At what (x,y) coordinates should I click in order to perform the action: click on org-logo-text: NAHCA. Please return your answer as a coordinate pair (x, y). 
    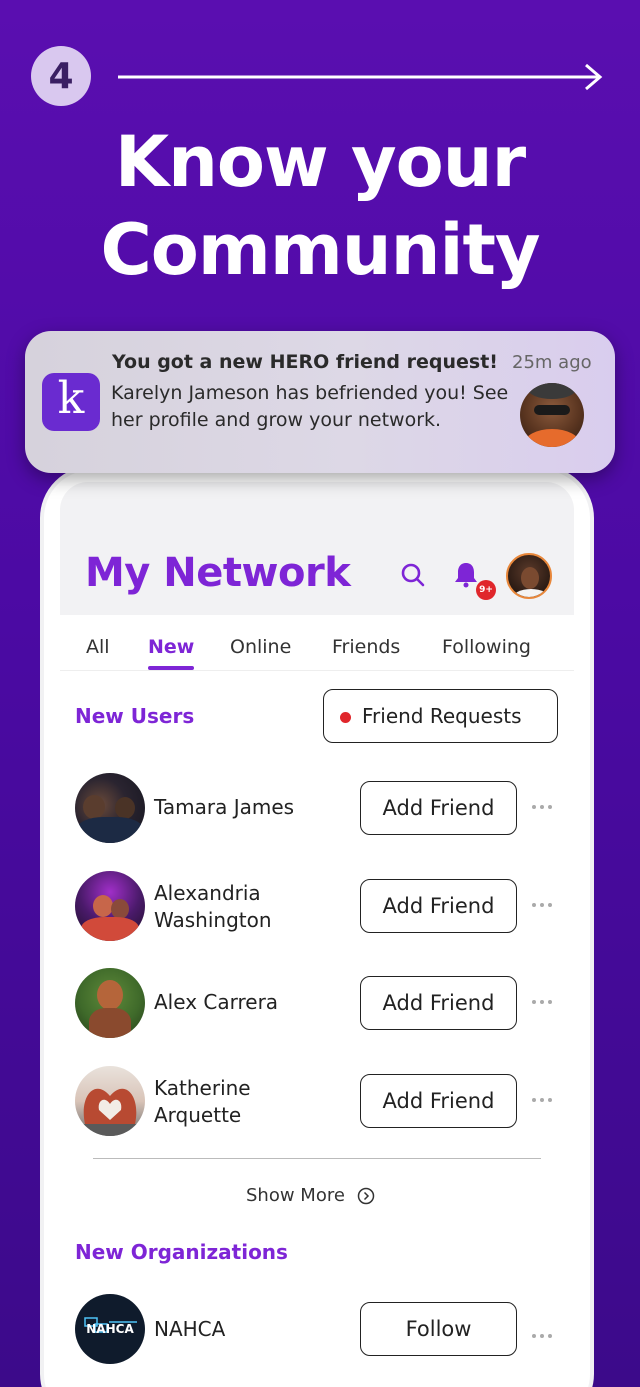
    Looking at the image, I should click on (110, 1329).